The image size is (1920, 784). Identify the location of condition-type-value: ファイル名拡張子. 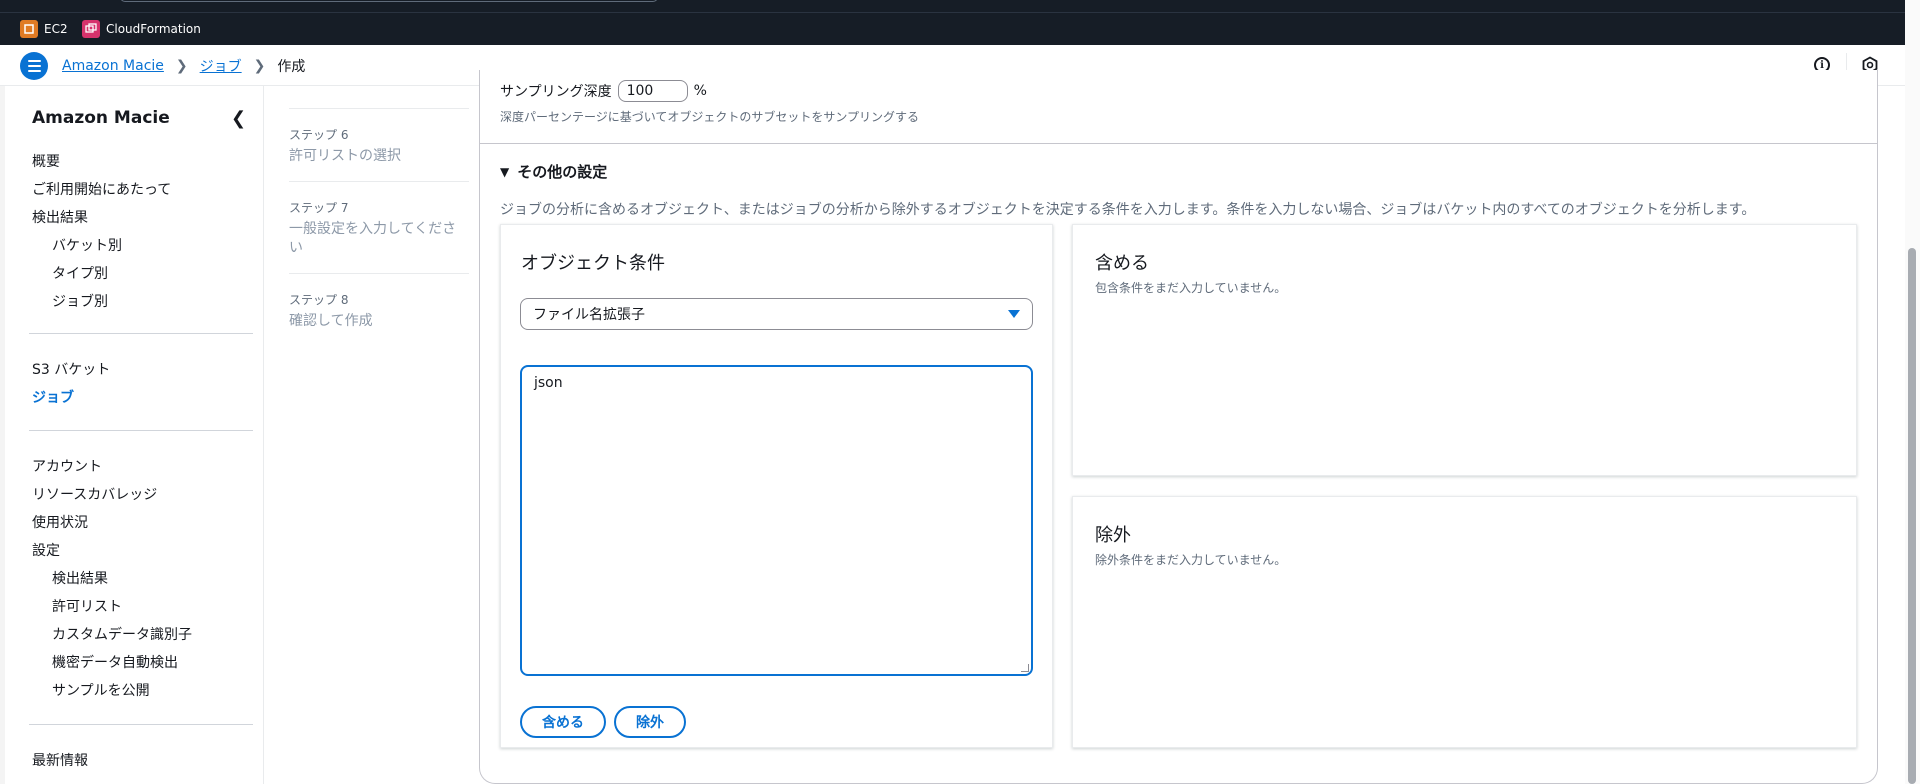
(589, 315).